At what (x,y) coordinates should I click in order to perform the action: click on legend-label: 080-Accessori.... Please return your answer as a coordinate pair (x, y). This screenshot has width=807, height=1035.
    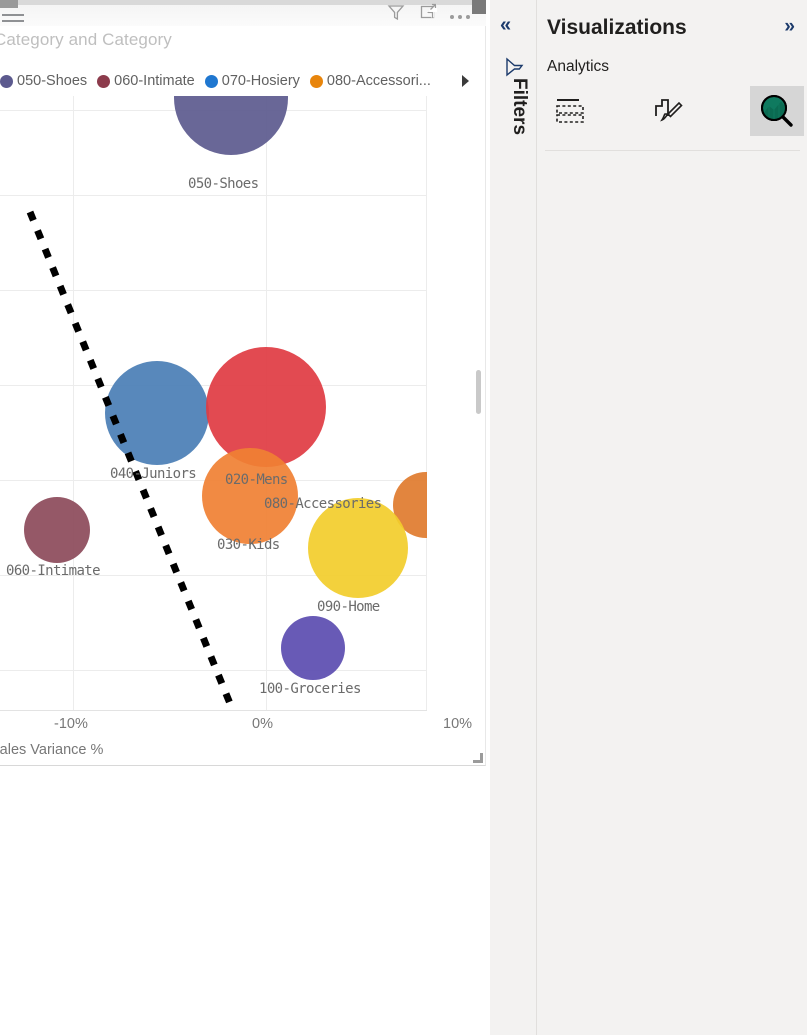
    Looking at the image, I should click on (378, 81).